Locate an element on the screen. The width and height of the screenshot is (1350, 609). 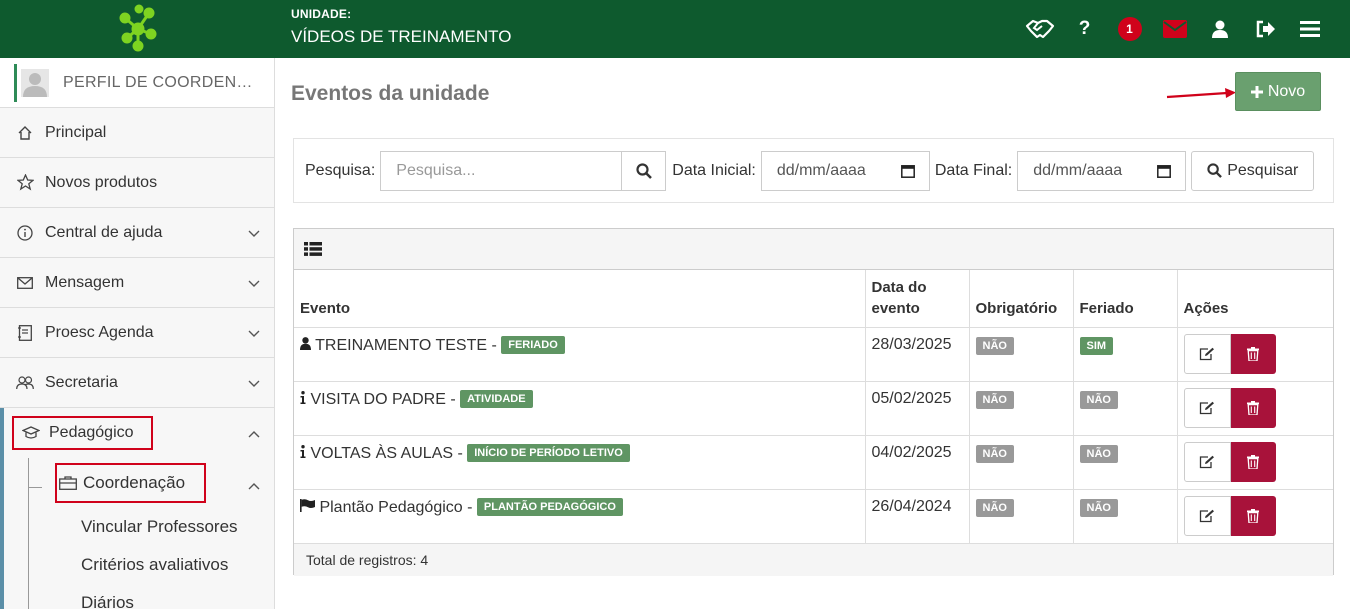
envelope-icon is located at coordinates (25, 283).